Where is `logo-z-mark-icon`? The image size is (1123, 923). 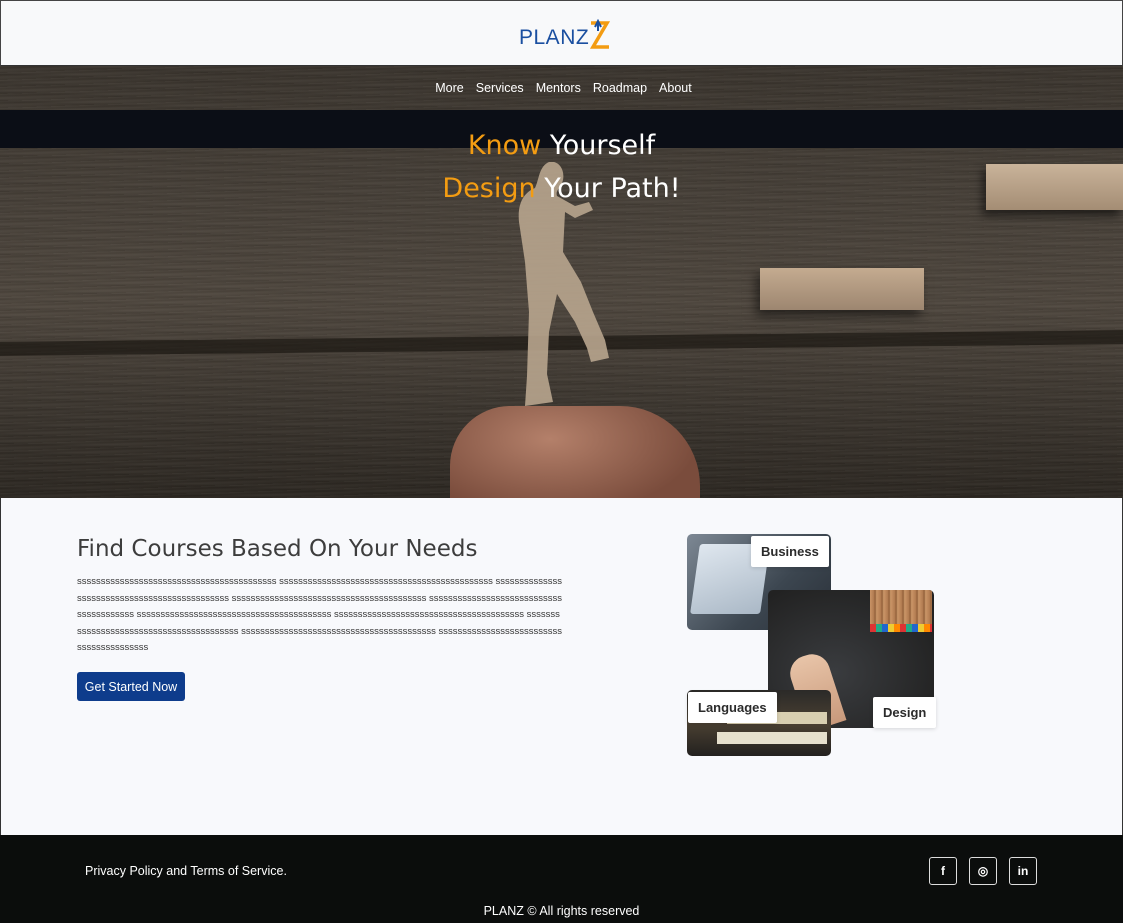
logo-z-mark-icon is located at coordinates (600, 34).